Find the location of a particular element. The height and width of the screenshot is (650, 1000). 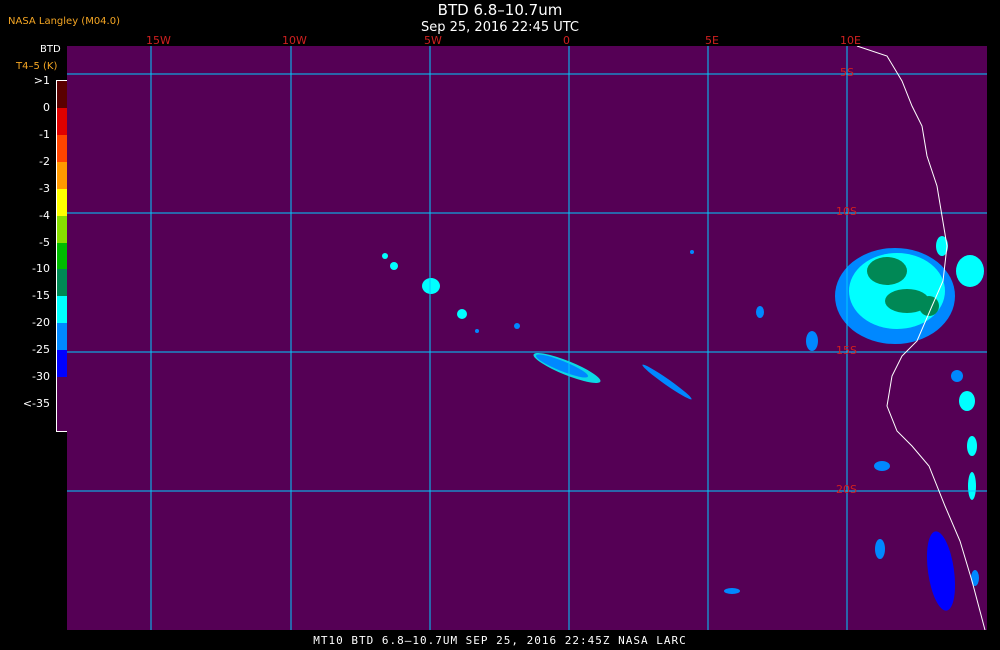

lon-label-10e: 10E is located at coordinates (850, 40).